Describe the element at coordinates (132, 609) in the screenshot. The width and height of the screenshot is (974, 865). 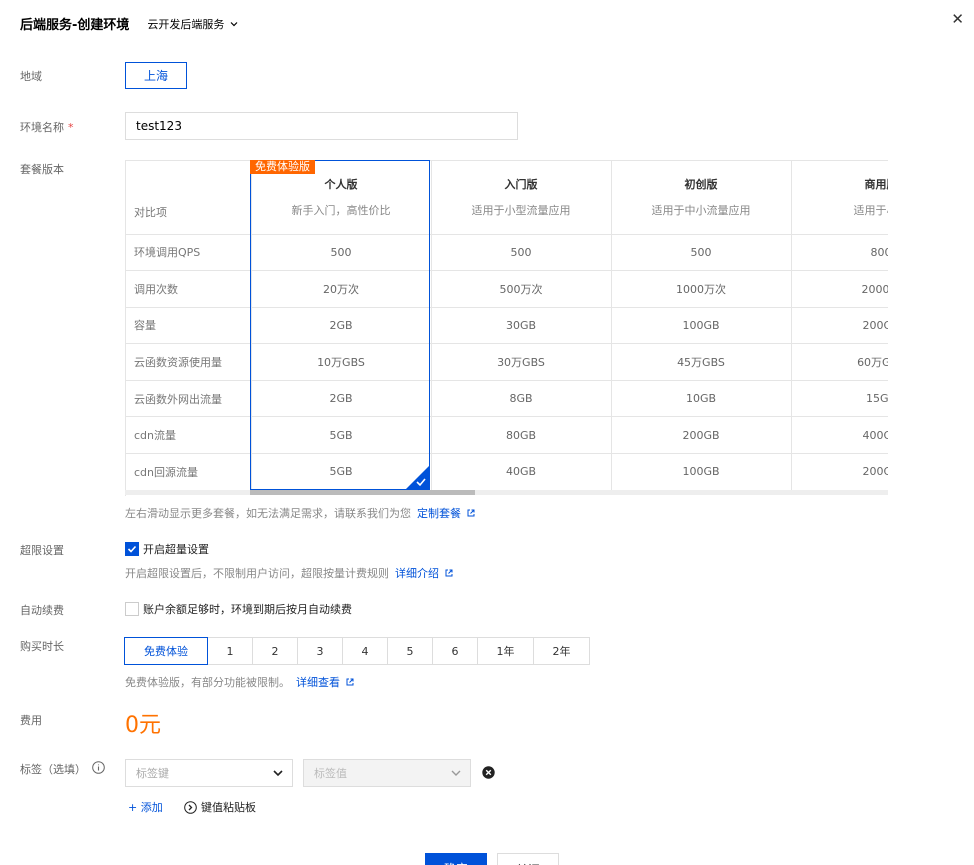
I see `autorenew-checkbox` at that location.